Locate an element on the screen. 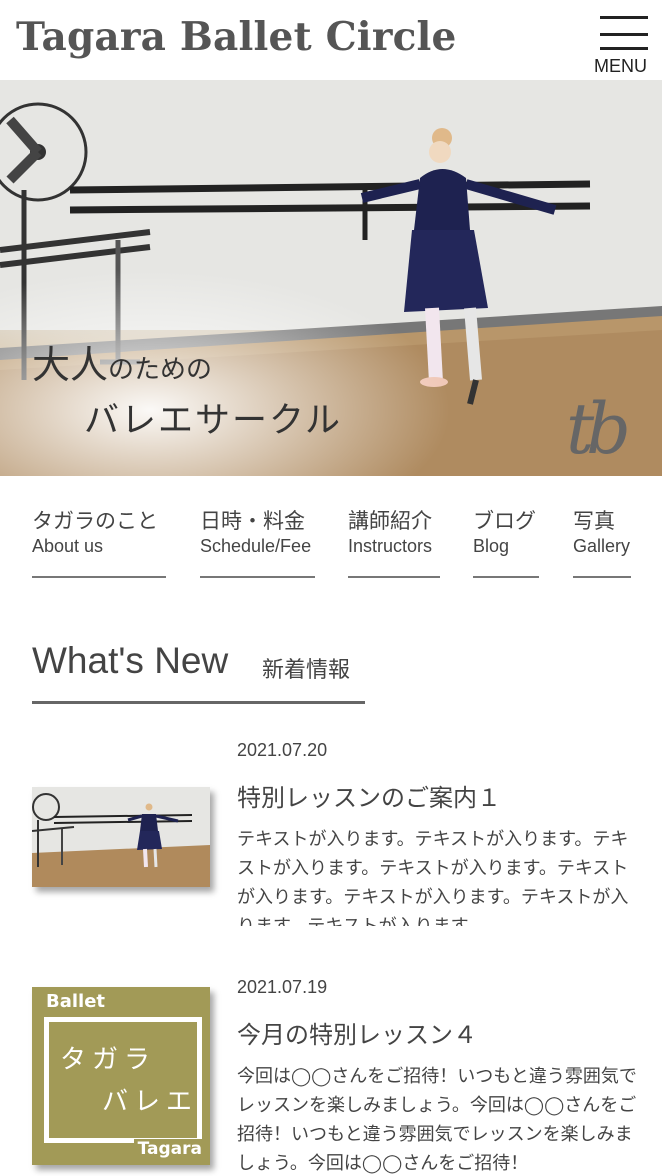  nav-item-schedule: 日時・料金 Schedule/Fee is located at coordinates (257, 543).